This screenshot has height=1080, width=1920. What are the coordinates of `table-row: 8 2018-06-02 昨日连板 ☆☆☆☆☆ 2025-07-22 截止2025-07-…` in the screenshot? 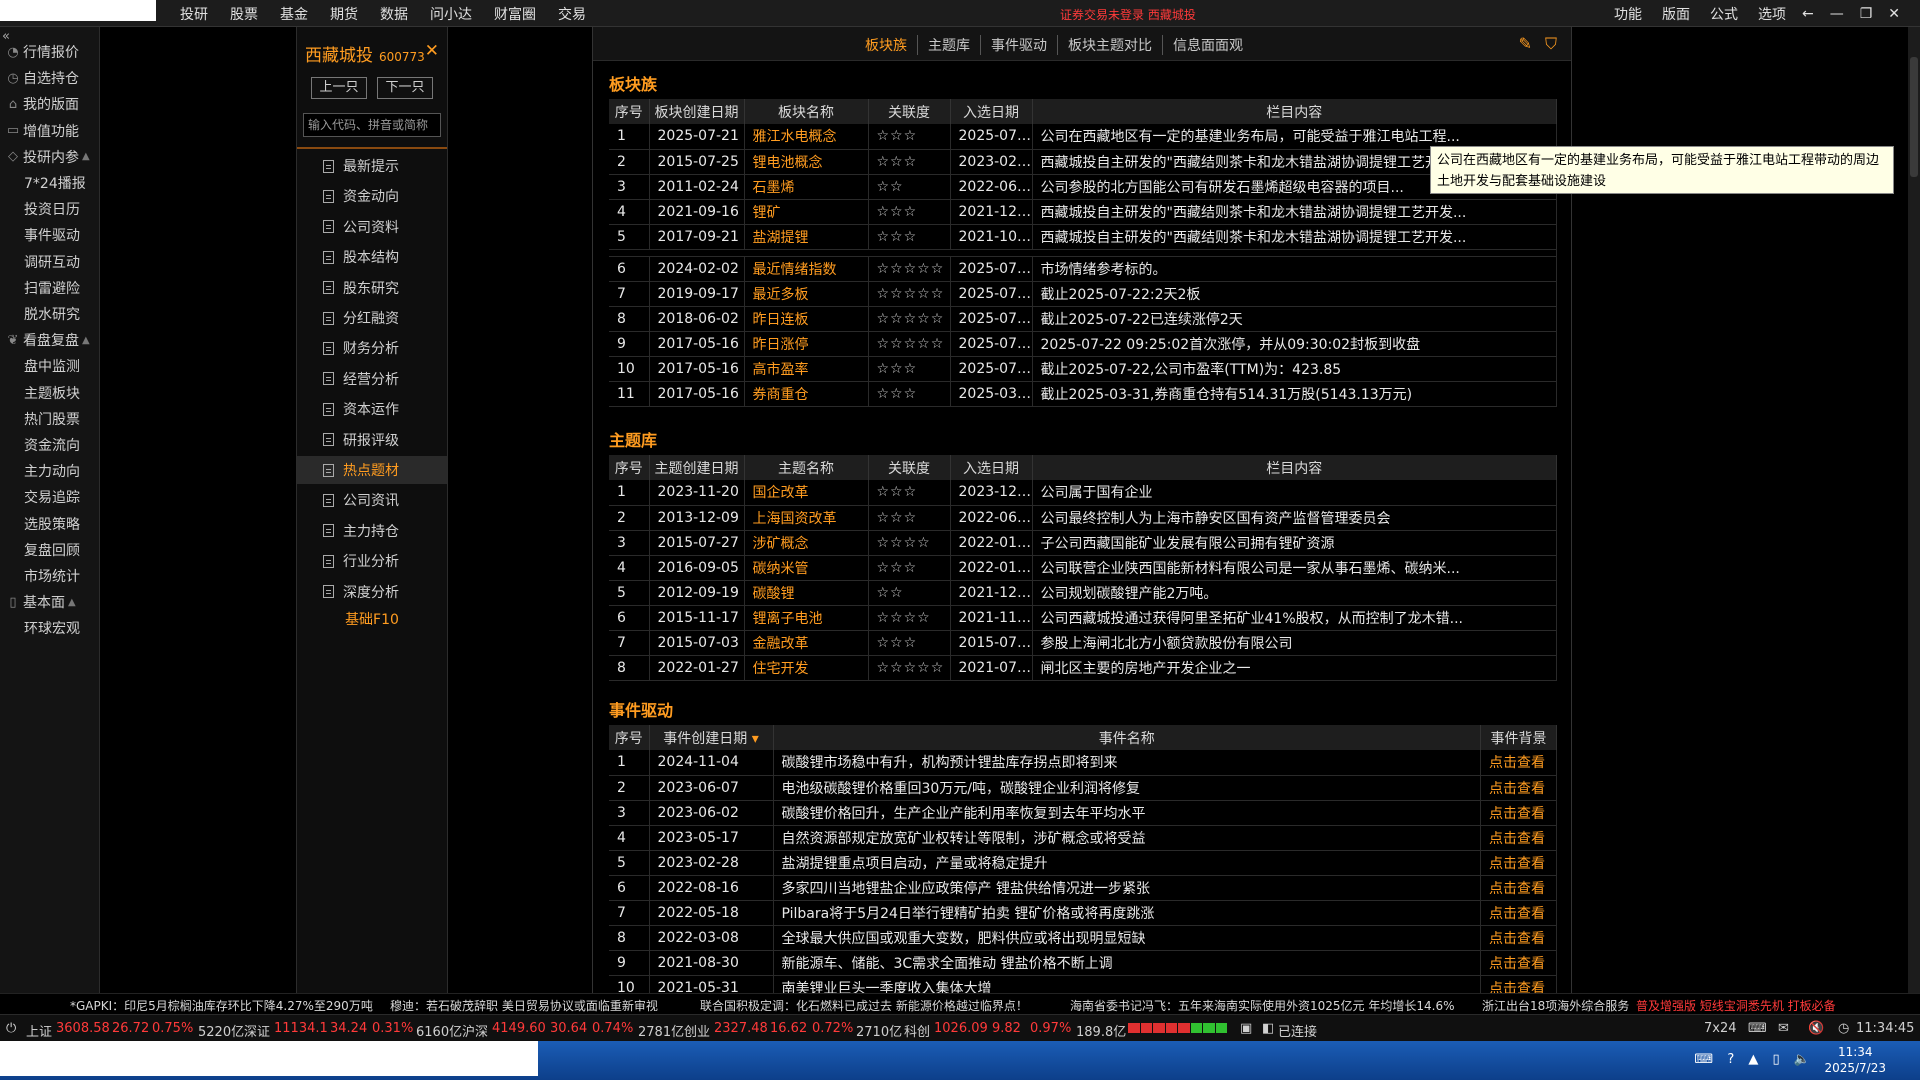 It's located at (1083, 319).